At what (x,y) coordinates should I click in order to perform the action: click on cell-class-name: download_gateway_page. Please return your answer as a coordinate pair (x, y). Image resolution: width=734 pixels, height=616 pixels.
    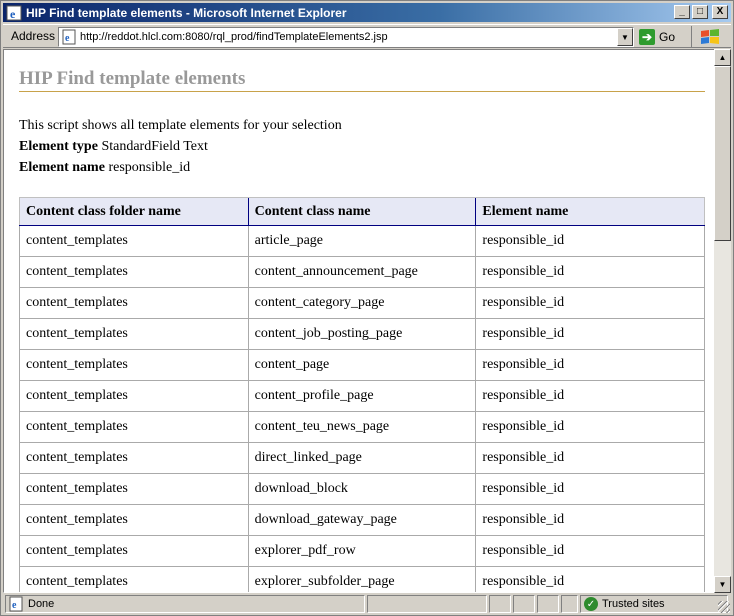
    Looking at the image, I should click on (362, 520).